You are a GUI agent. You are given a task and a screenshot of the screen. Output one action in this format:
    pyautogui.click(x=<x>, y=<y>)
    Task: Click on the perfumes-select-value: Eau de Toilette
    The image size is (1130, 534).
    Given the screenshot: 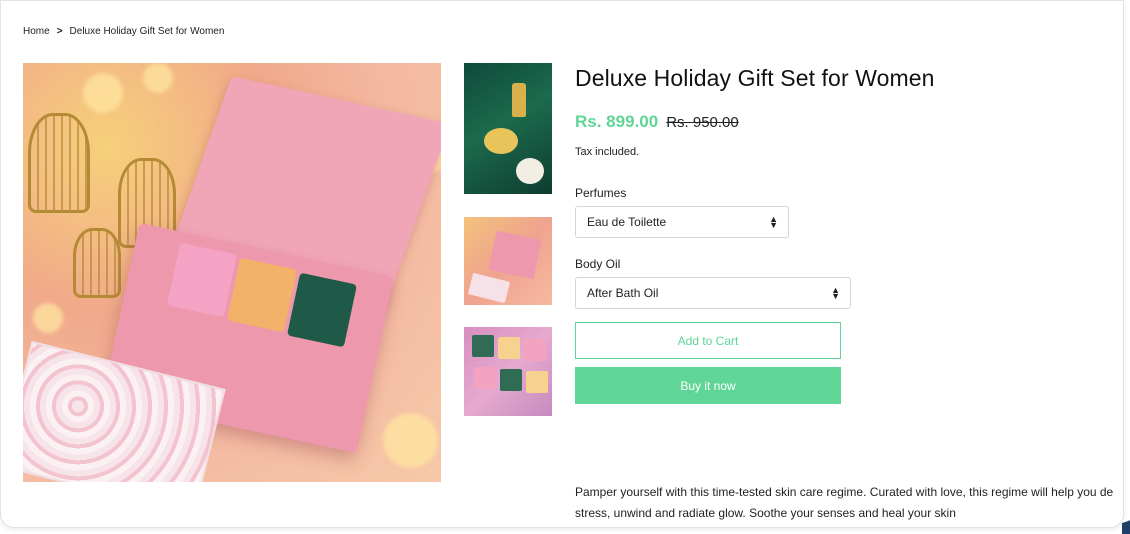 What is the action you would take?
    pyautogui.click(x=627, y=222)
    